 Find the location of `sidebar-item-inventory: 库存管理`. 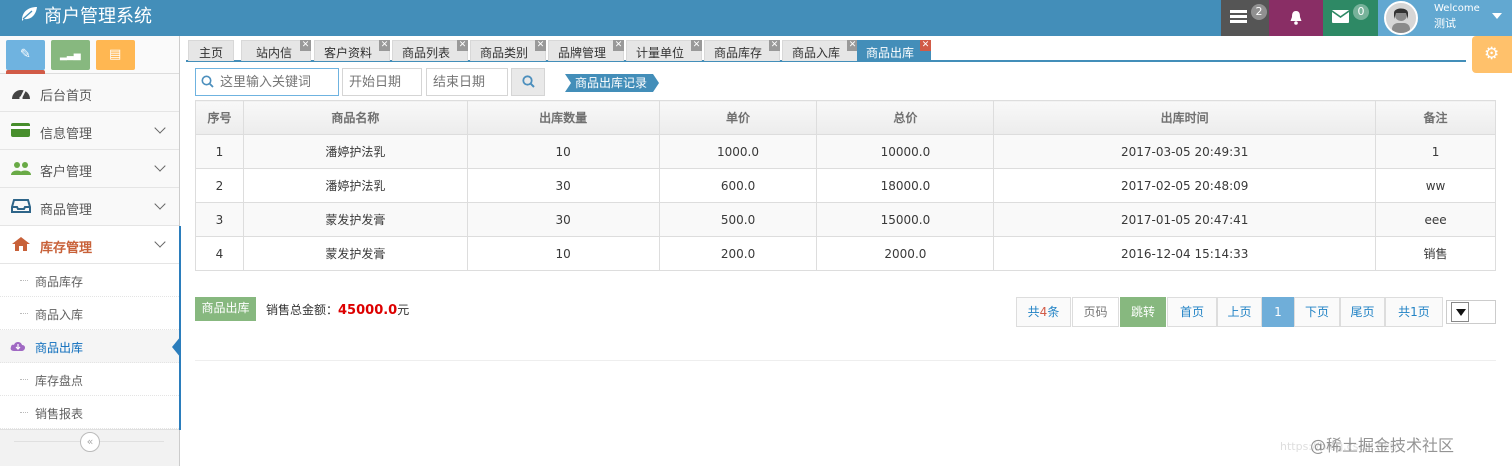

sidebar-item-inventory: 库存管理 is located at coordinates (89, 245).